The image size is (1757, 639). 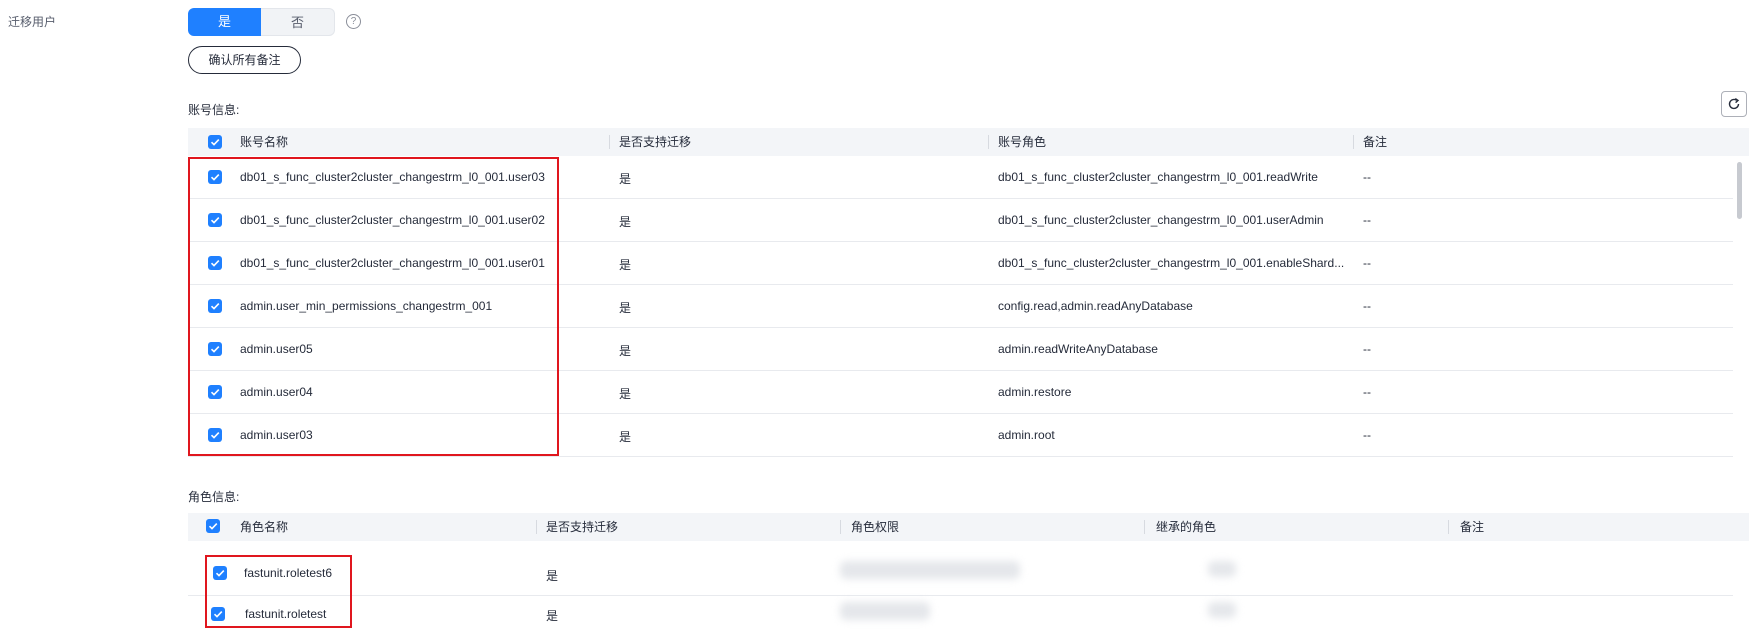 What do you see at coordinates (968, 142) in the screenshot?
I see `accounts-table-header: 账号名称 是否支持迁移 账号角色 备注` at bounding box center [968, 142].